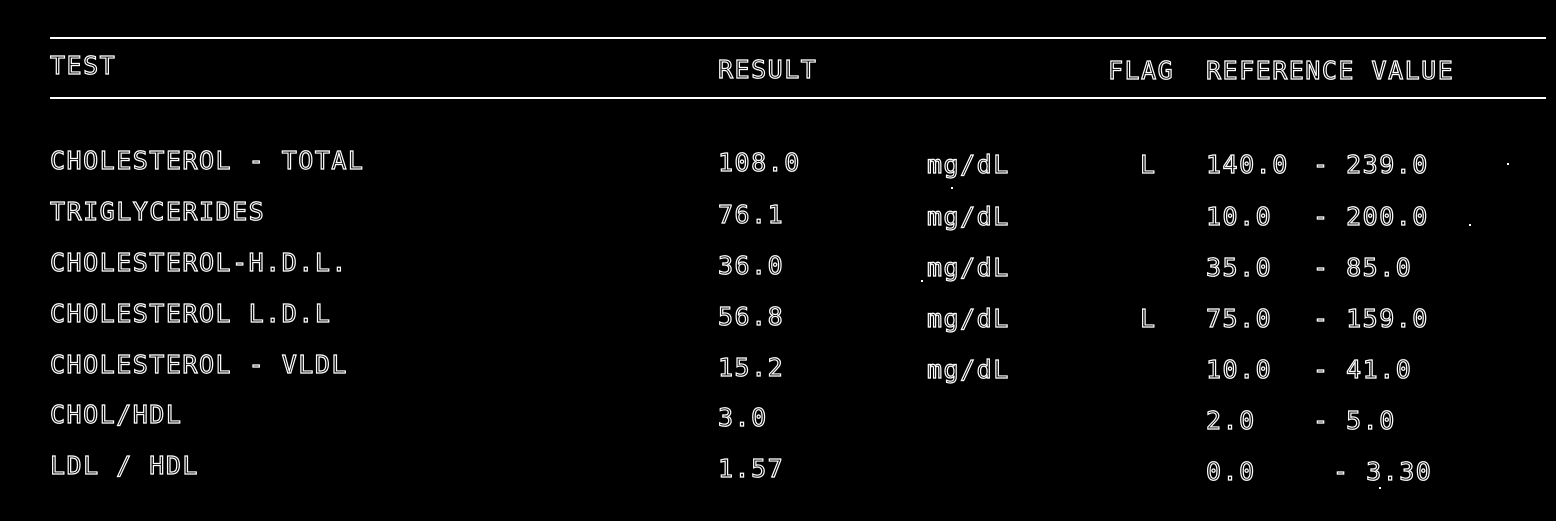 This screenshot has height=521, width=1556. What do you see at coordinates (1370, 318) in the screenshot?
I see `reference-high: - 159.0` at bounding box center [1370, 318].